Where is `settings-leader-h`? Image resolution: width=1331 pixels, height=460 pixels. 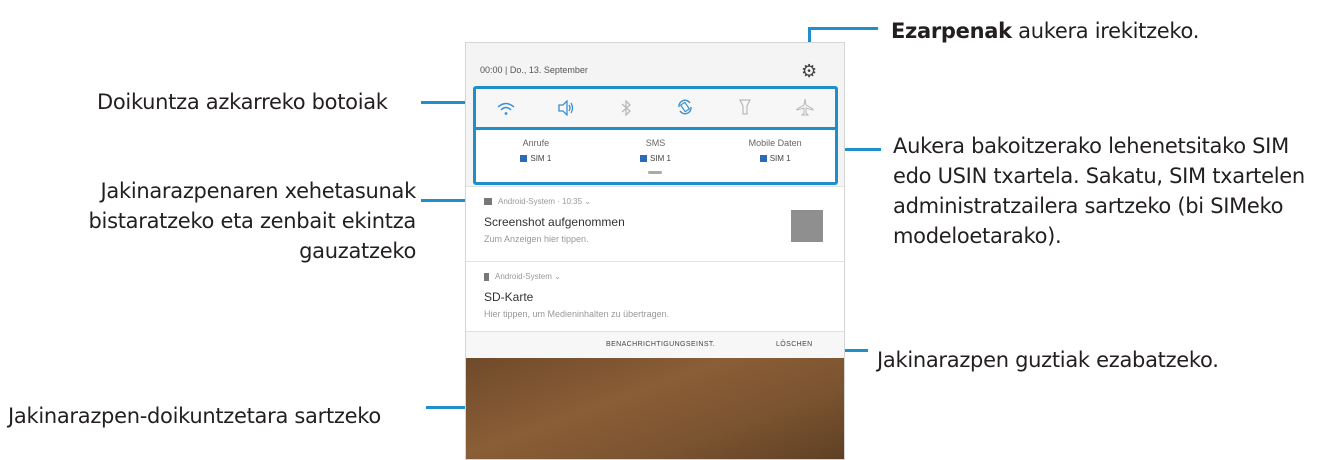
settings-leader-h is located at coordinates (843, 28).